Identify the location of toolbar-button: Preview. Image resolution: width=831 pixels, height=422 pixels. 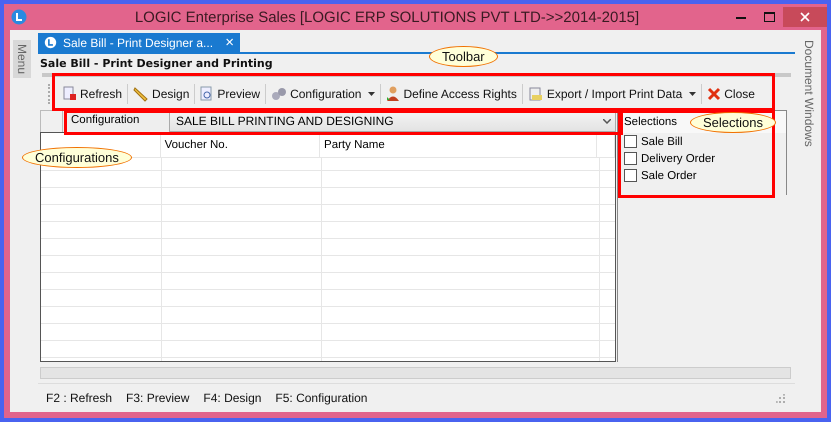
(230, 94).